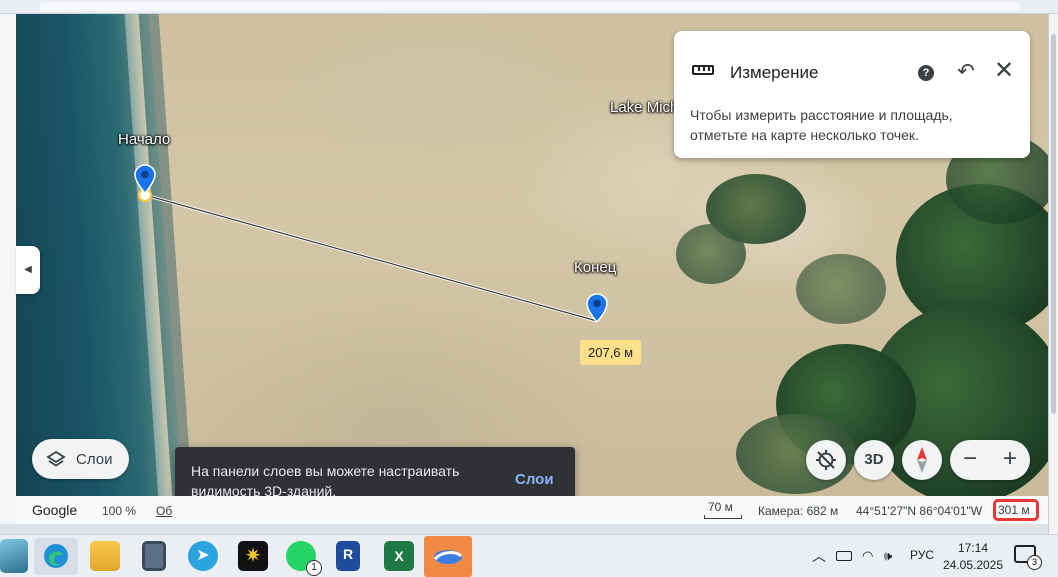  What do you see at coordinates (145, 179) in the screenshot?
I see `start-pin-icon` at bounding box center [145, 179].